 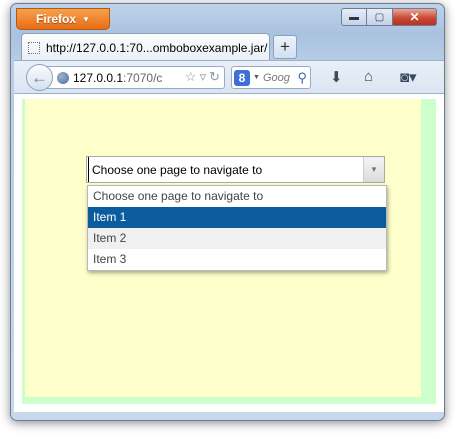 What do you see at coordinates (242, 77) in the screenshot?
I see `search-engine-icon: 8` at bounding box center [242, 77].